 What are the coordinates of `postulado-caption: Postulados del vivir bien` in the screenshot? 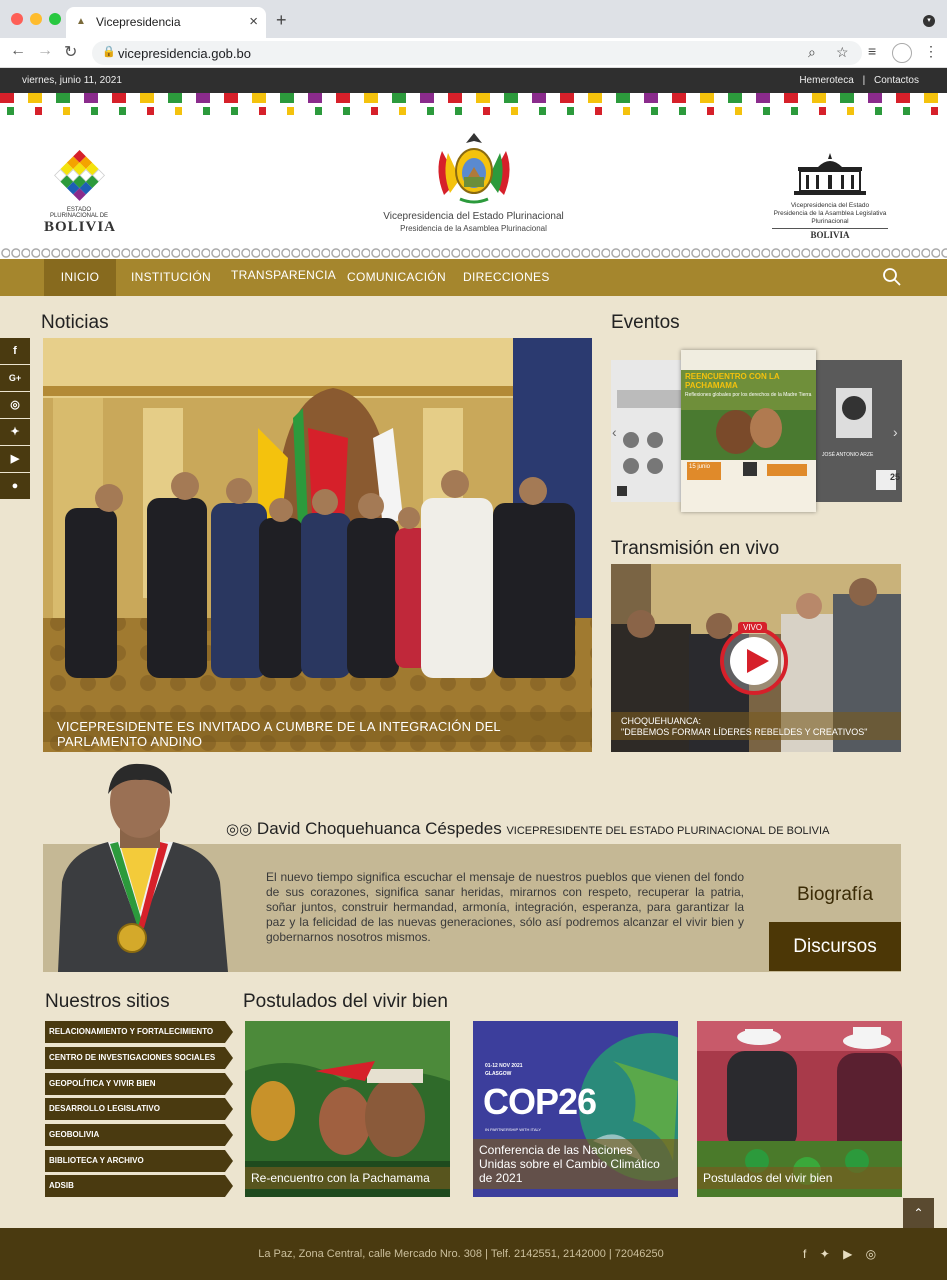 It's located at (799, 1178).